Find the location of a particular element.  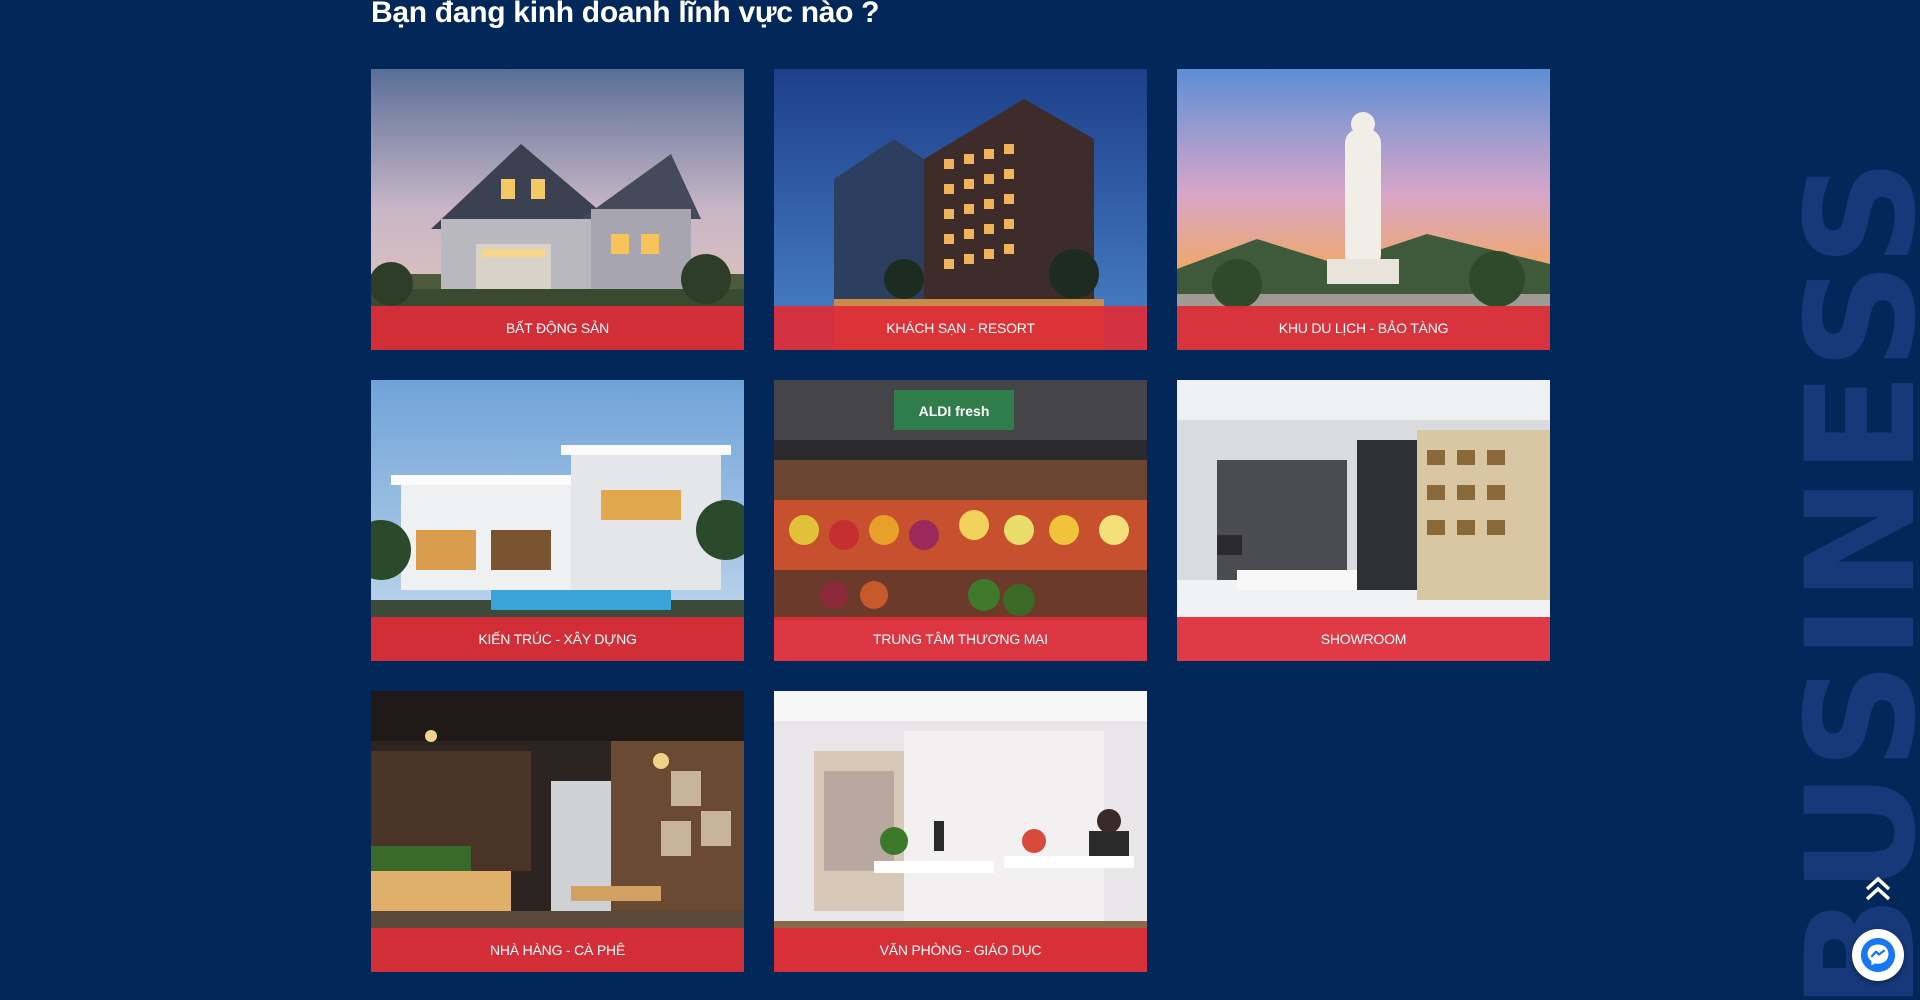

category-card-shopping-center: ALDI fresh TRUNG TÂM THƯƠNG MẠI is located at coordinates (960, 520).